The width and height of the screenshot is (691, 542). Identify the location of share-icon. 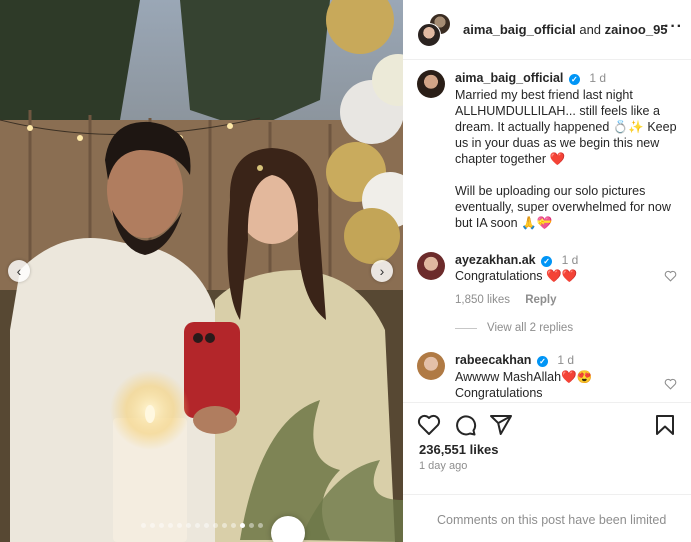
(501, 425).